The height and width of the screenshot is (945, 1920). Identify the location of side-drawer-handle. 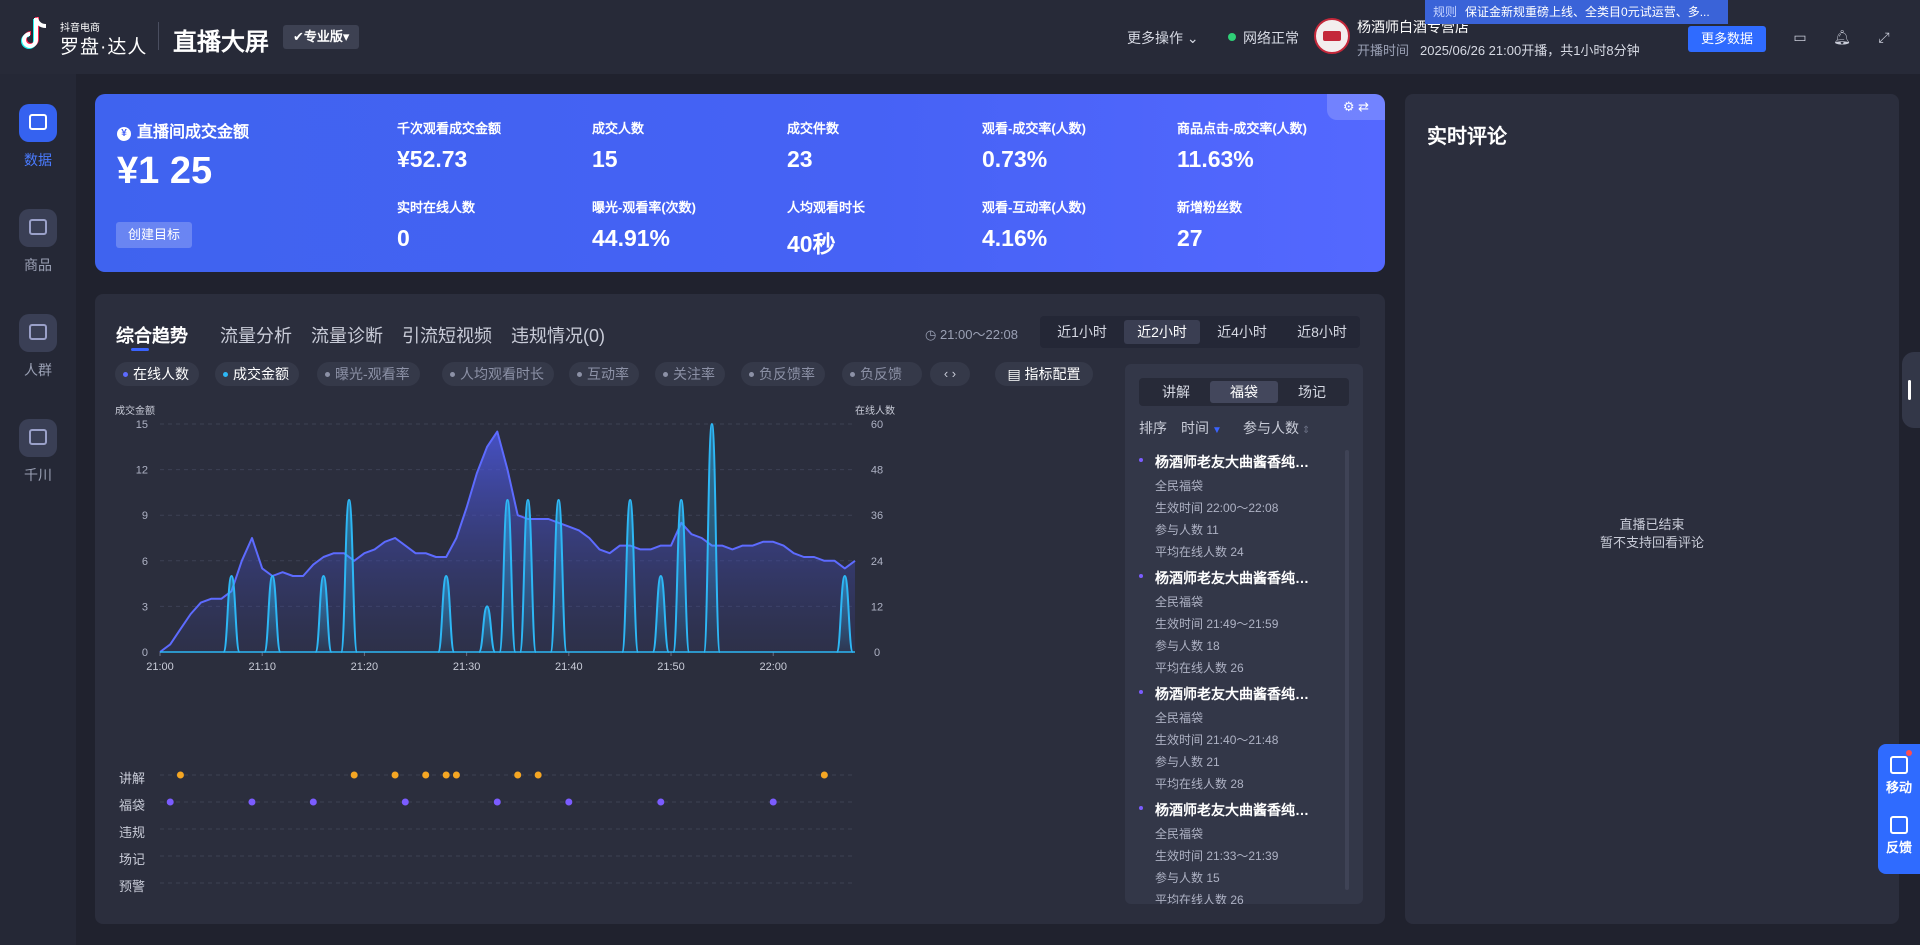
(1911, 390).